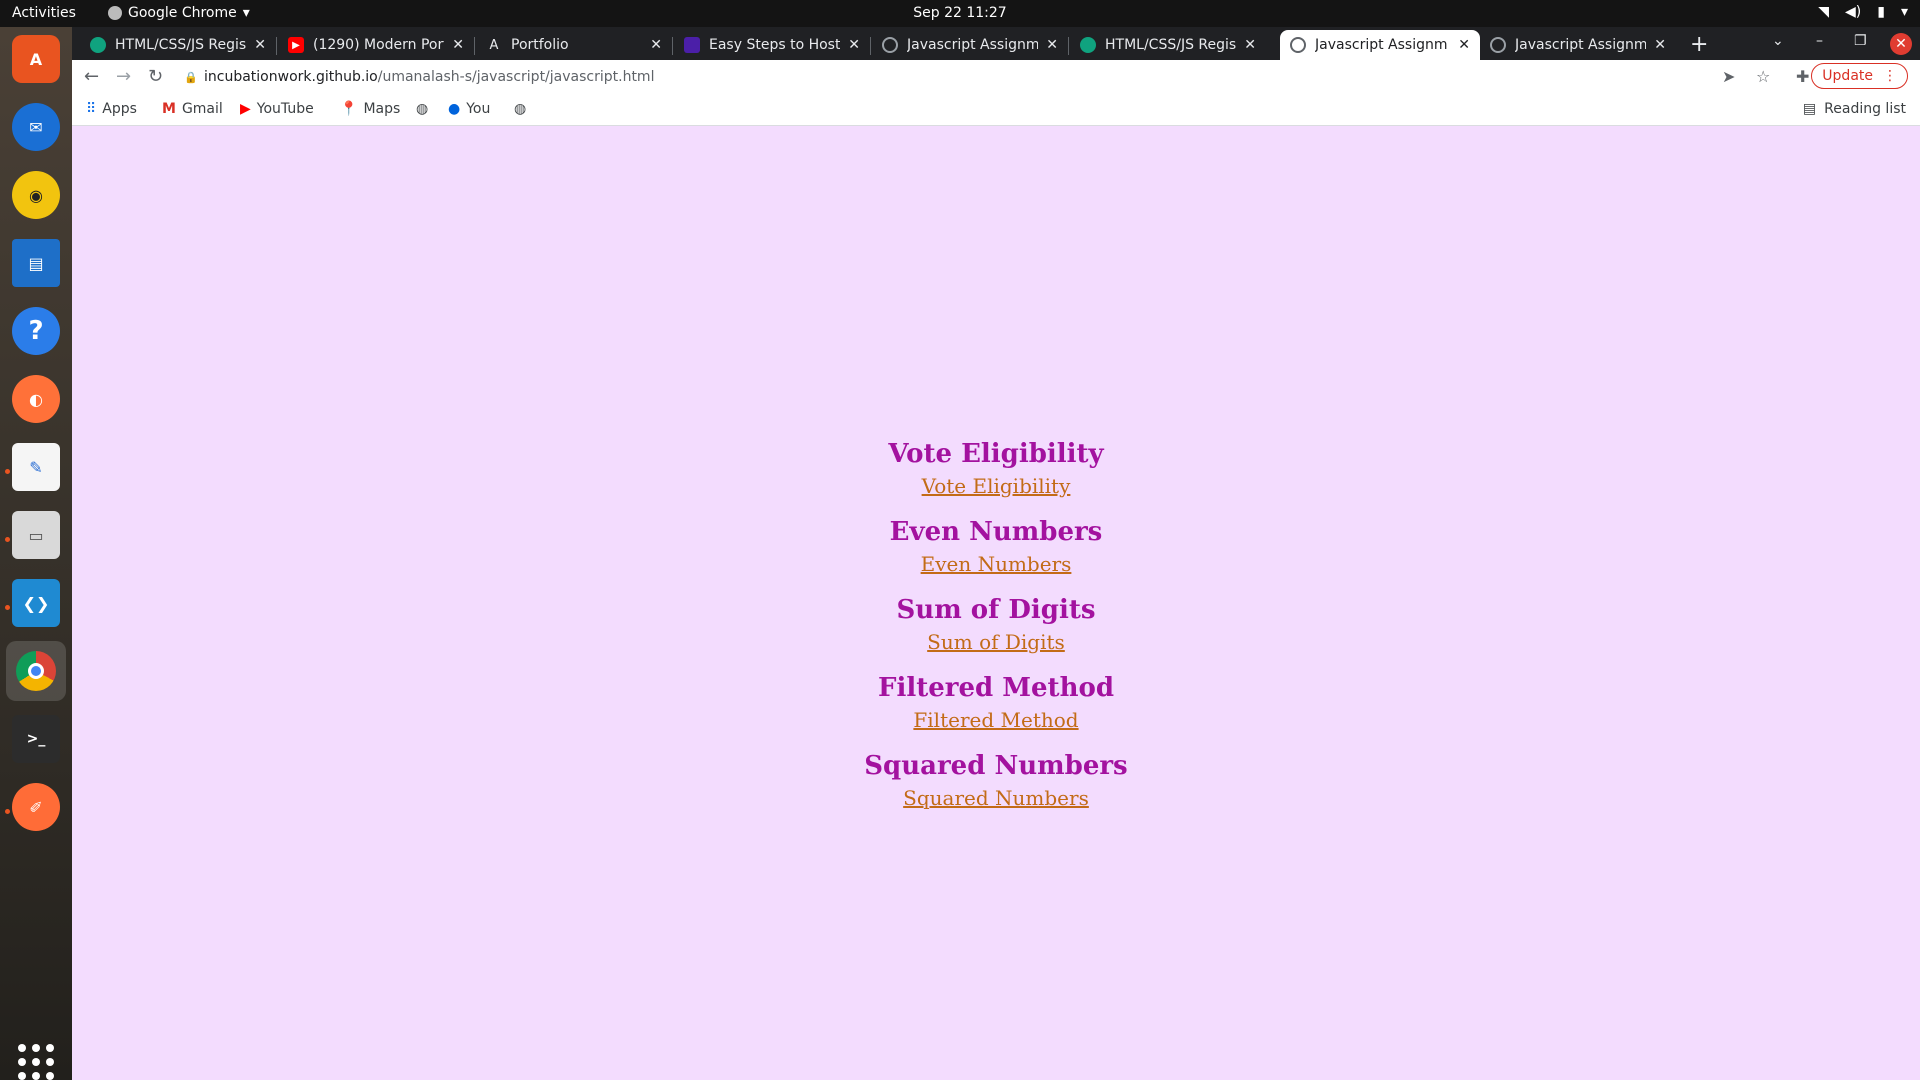 The height and width of the screenshot is (1080, 1920). What do you see at coordinates (996, 688) in the screenshot?
I see `section-heading: Filtered Method` at bounding box center [996, 688].